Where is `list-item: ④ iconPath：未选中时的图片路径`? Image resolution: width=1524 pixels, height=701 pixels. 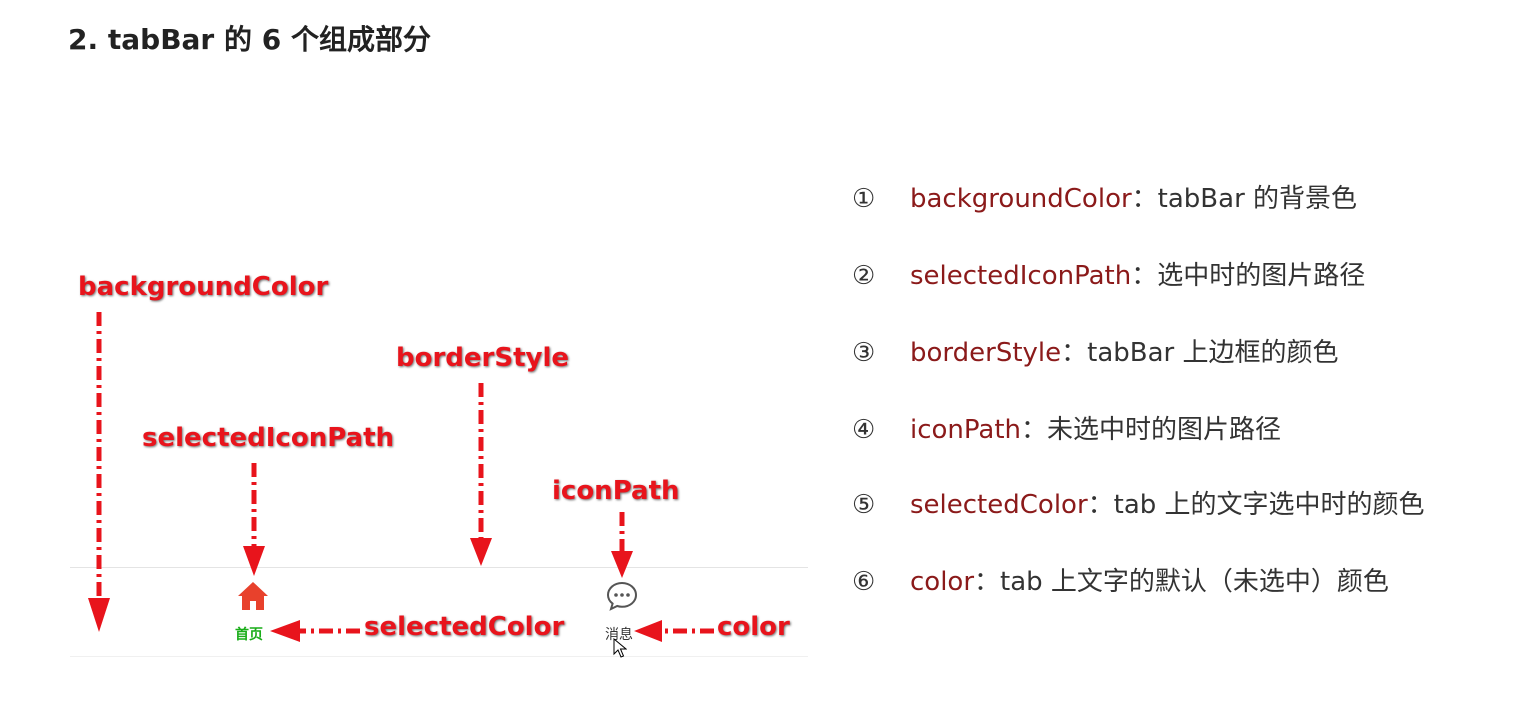
list-item: ④ iconPath：未选中时的图片路径 is located at coordinates (1067, 430).